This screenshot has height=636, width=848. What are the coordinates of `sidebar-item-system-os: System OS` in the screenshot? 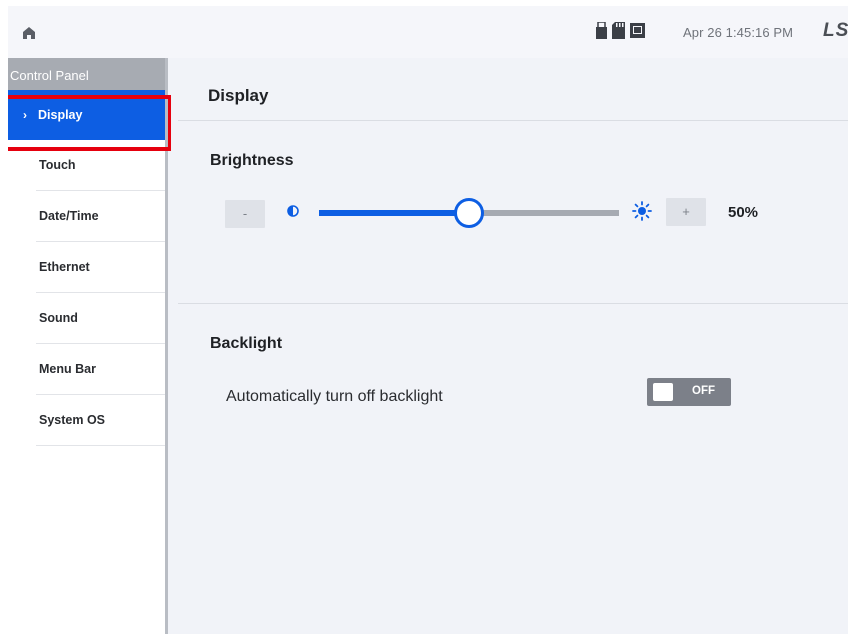 It's located at (100, 420).